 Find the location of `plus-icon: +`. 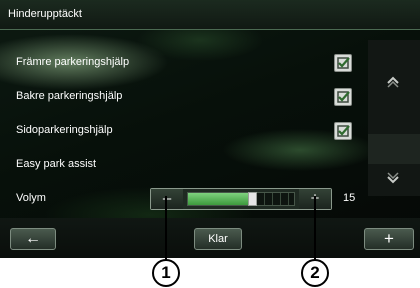

plus-icon: + is located at coordinates (389, 238).